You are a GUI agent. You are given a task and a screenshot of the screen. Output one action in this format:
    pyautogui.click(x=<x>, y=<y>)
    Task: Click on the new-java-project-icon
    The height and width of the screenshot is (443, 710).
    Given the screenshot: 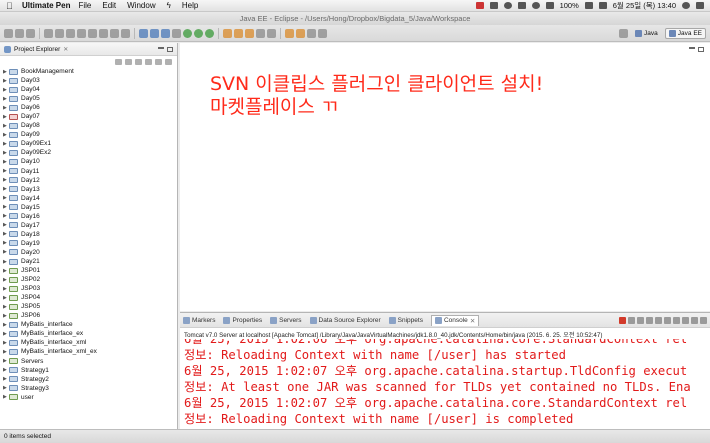 What is the action you would take?
    pyautogui.click(x=227, y=33)
    